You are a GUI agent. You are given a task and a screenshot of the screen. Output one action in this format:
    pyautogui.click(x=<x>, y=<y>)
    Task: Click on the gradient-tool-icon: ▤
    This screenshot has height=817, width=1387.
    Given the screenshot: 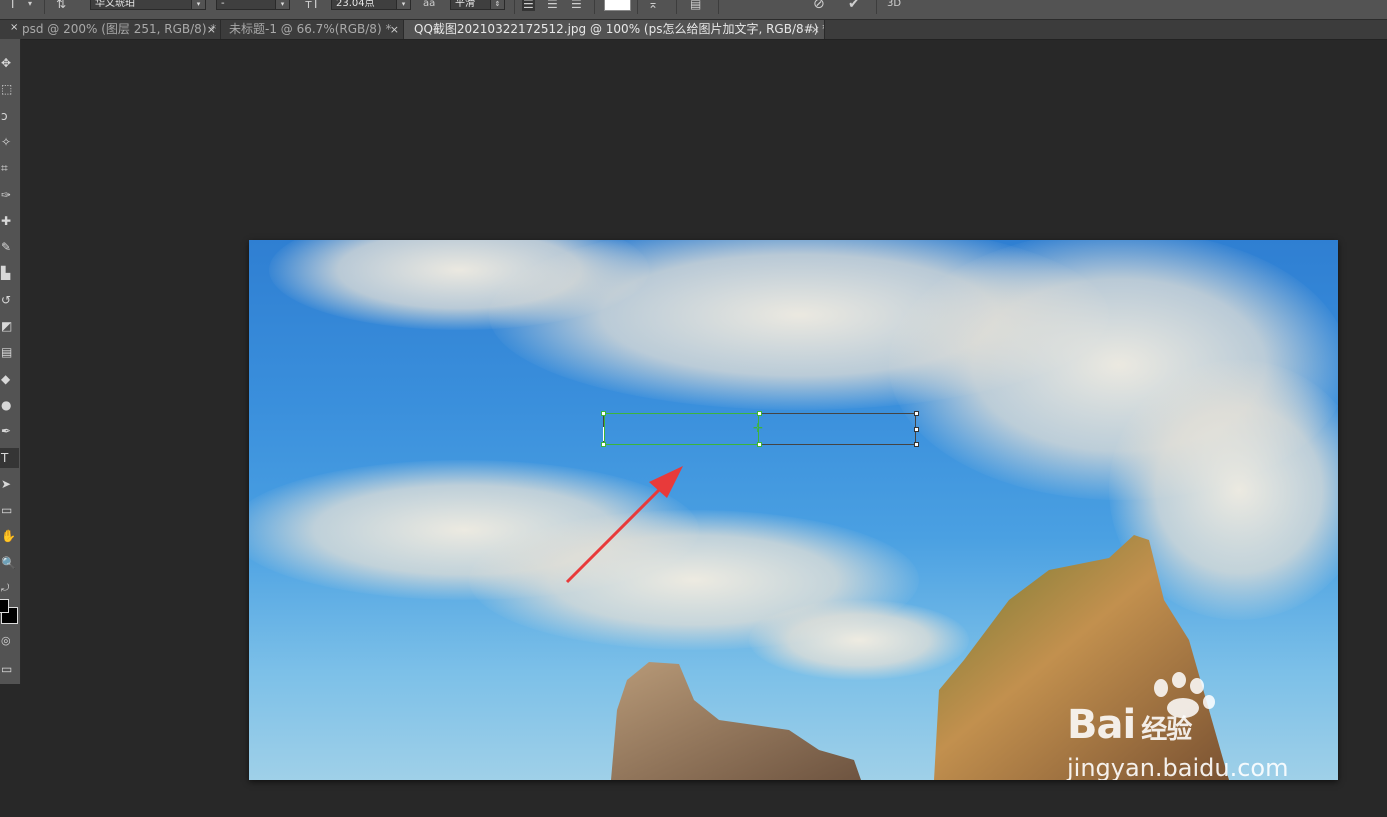 What is the action you would take?
    pyautogui.click(x=9, y=352)
    